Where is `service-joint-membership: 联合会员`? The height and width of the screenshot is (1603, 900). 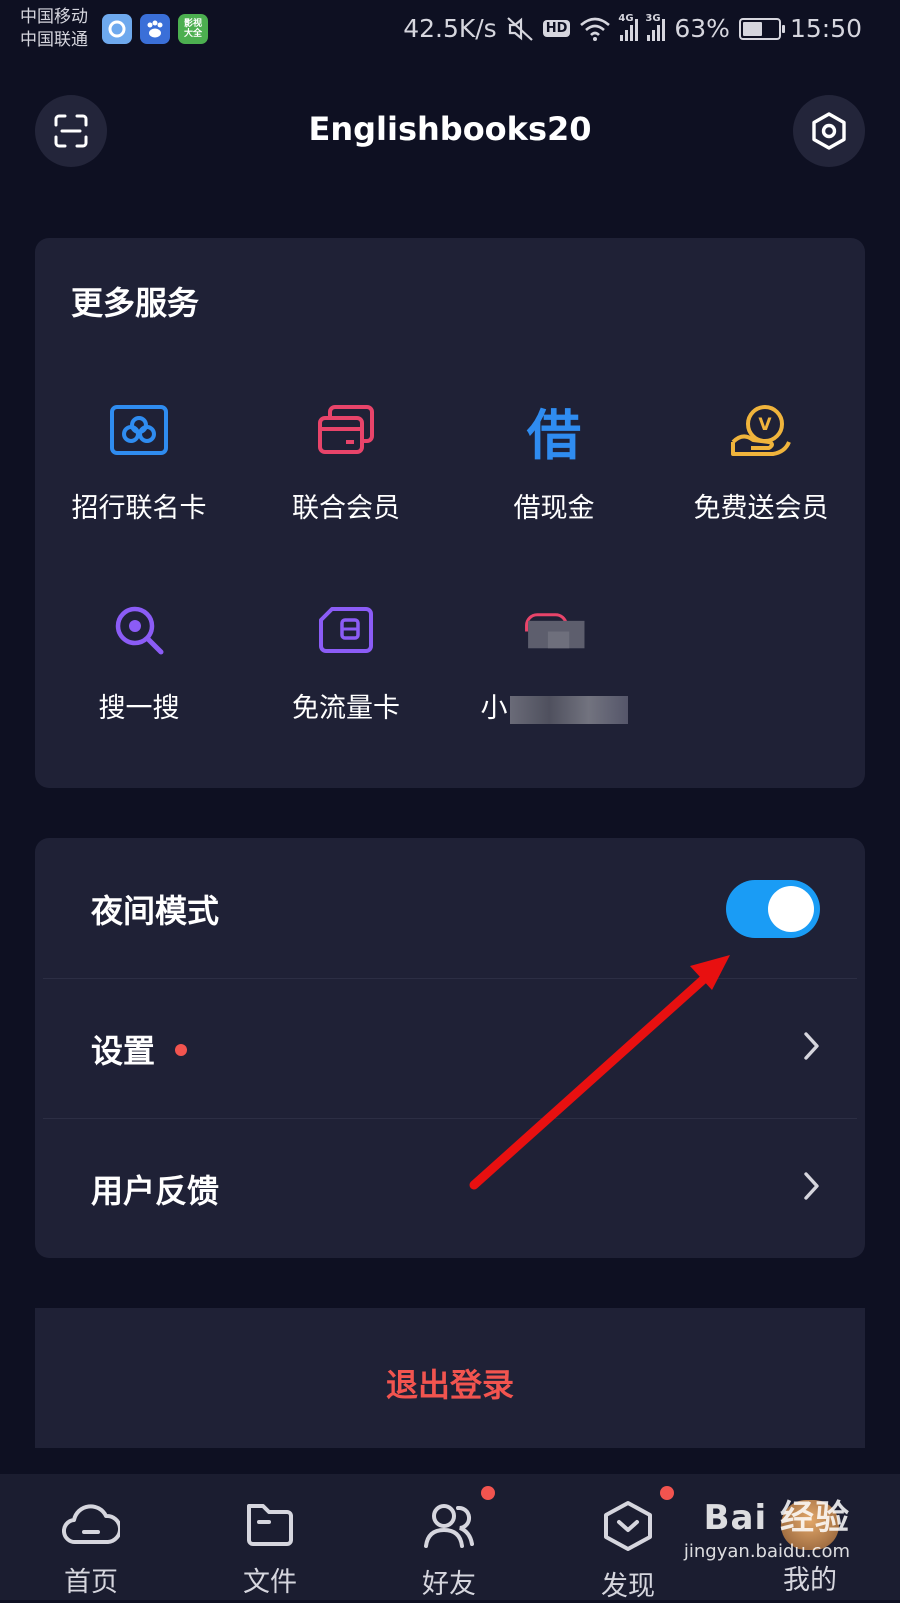
service-joint-membership: 联合会员 is located at coordinates (346, 461).